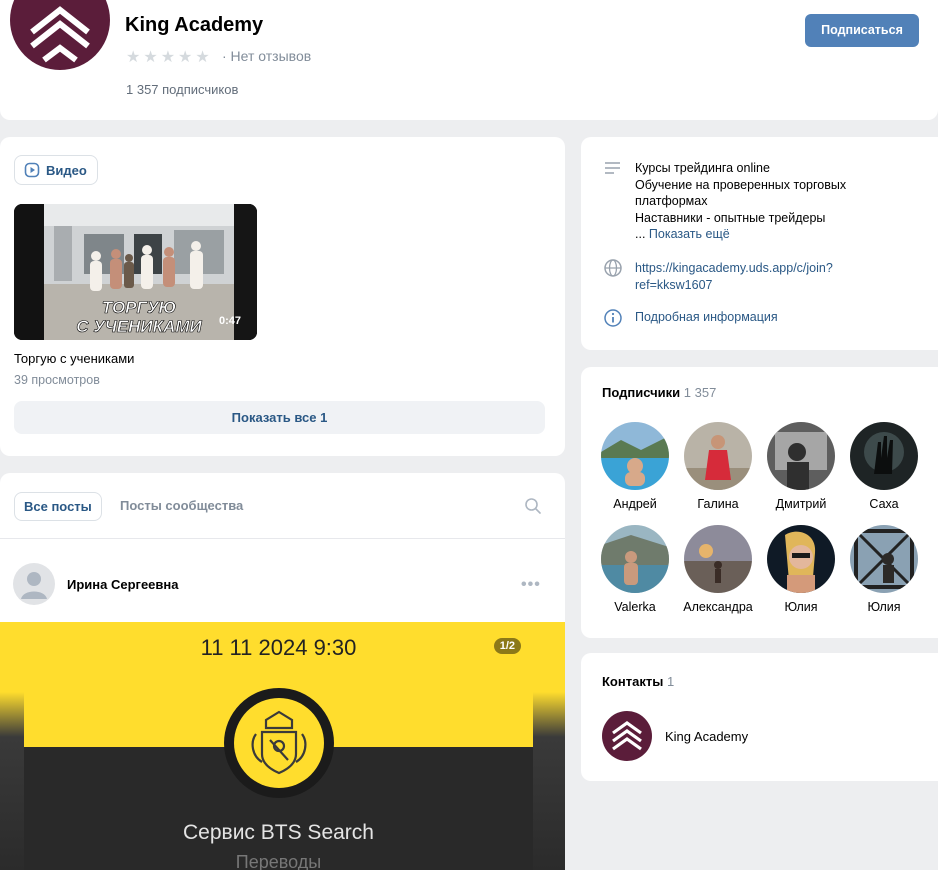 Image resolution: width=938 pixels, height=870 pixels. I want to click on video-views: 39 просмотров, so click(57, 380).